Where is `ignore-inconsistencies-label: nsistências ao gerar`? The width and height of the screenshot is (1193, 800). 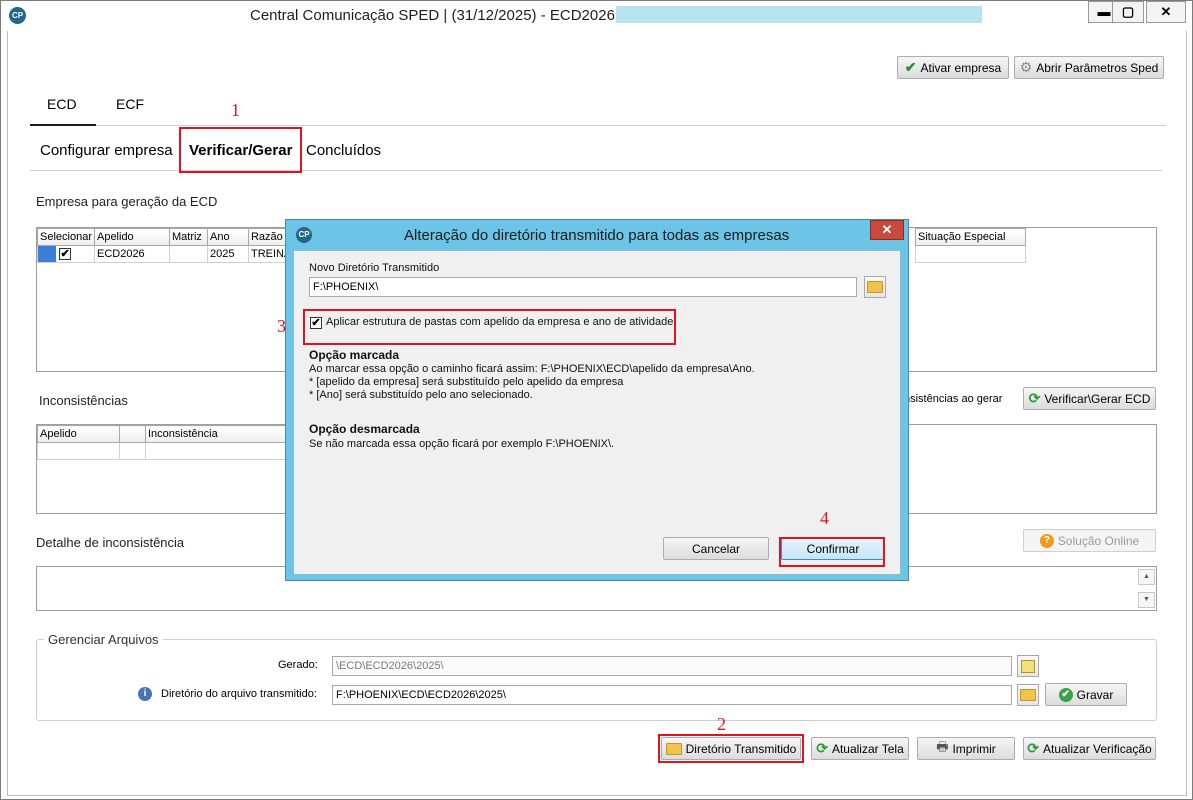 ignore-inconsistencies-label: nsistências ao gerar is located at coordinates (953, 399).